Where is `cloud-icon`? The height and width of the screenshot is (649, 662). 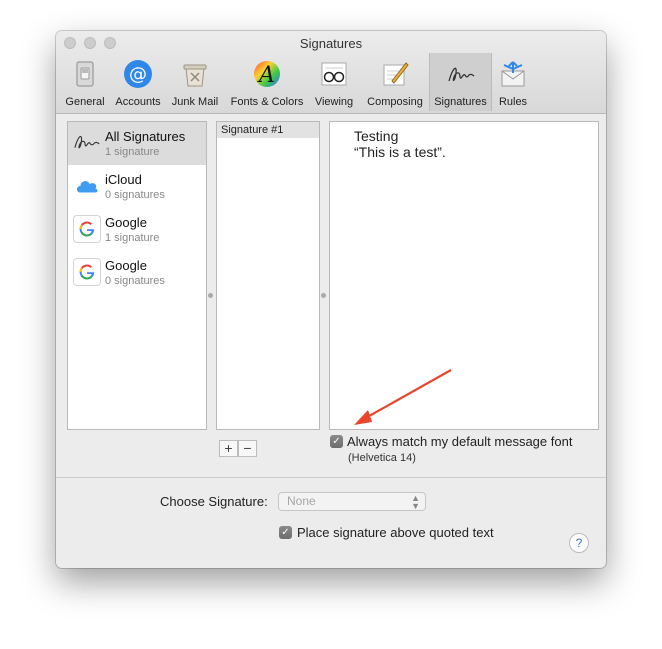
cloud-icon is located at coordinates (87, 187).